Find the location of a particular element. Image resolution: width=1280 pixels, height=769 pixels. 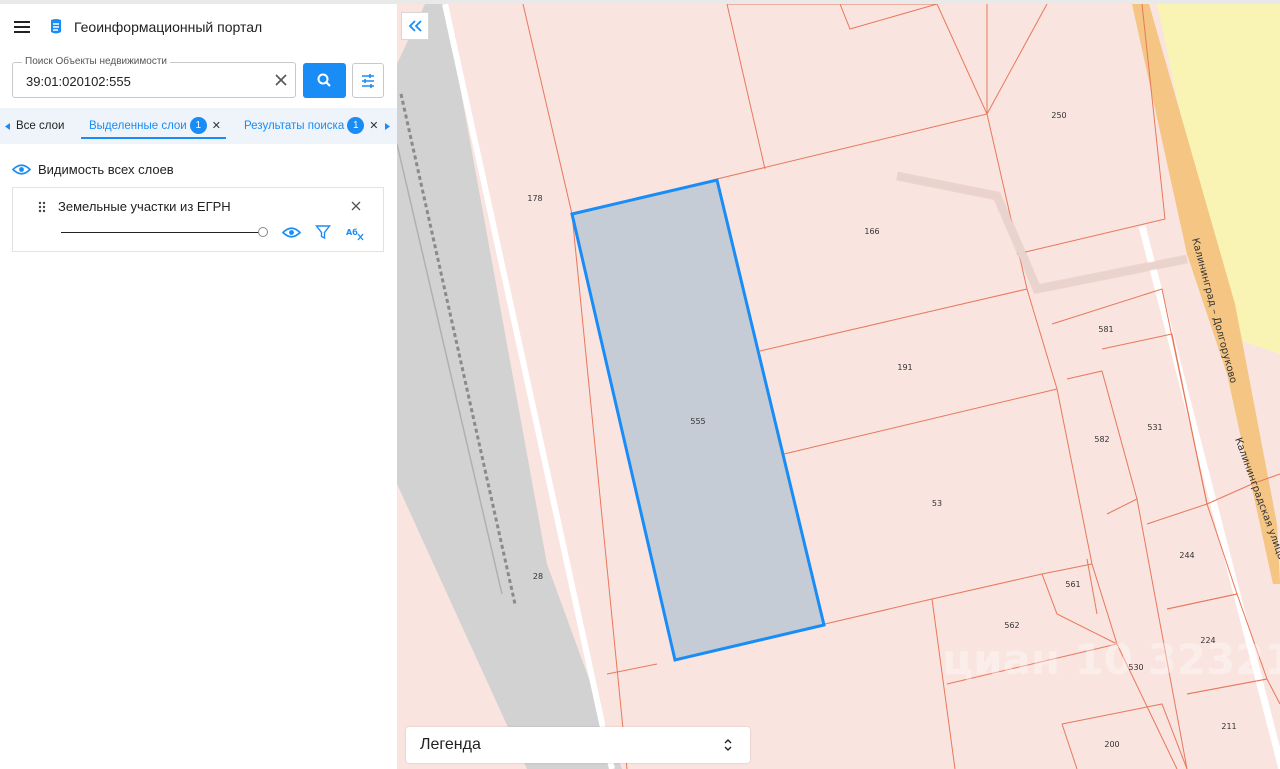

svg-text: Аб is located at coordinates (352, 232).